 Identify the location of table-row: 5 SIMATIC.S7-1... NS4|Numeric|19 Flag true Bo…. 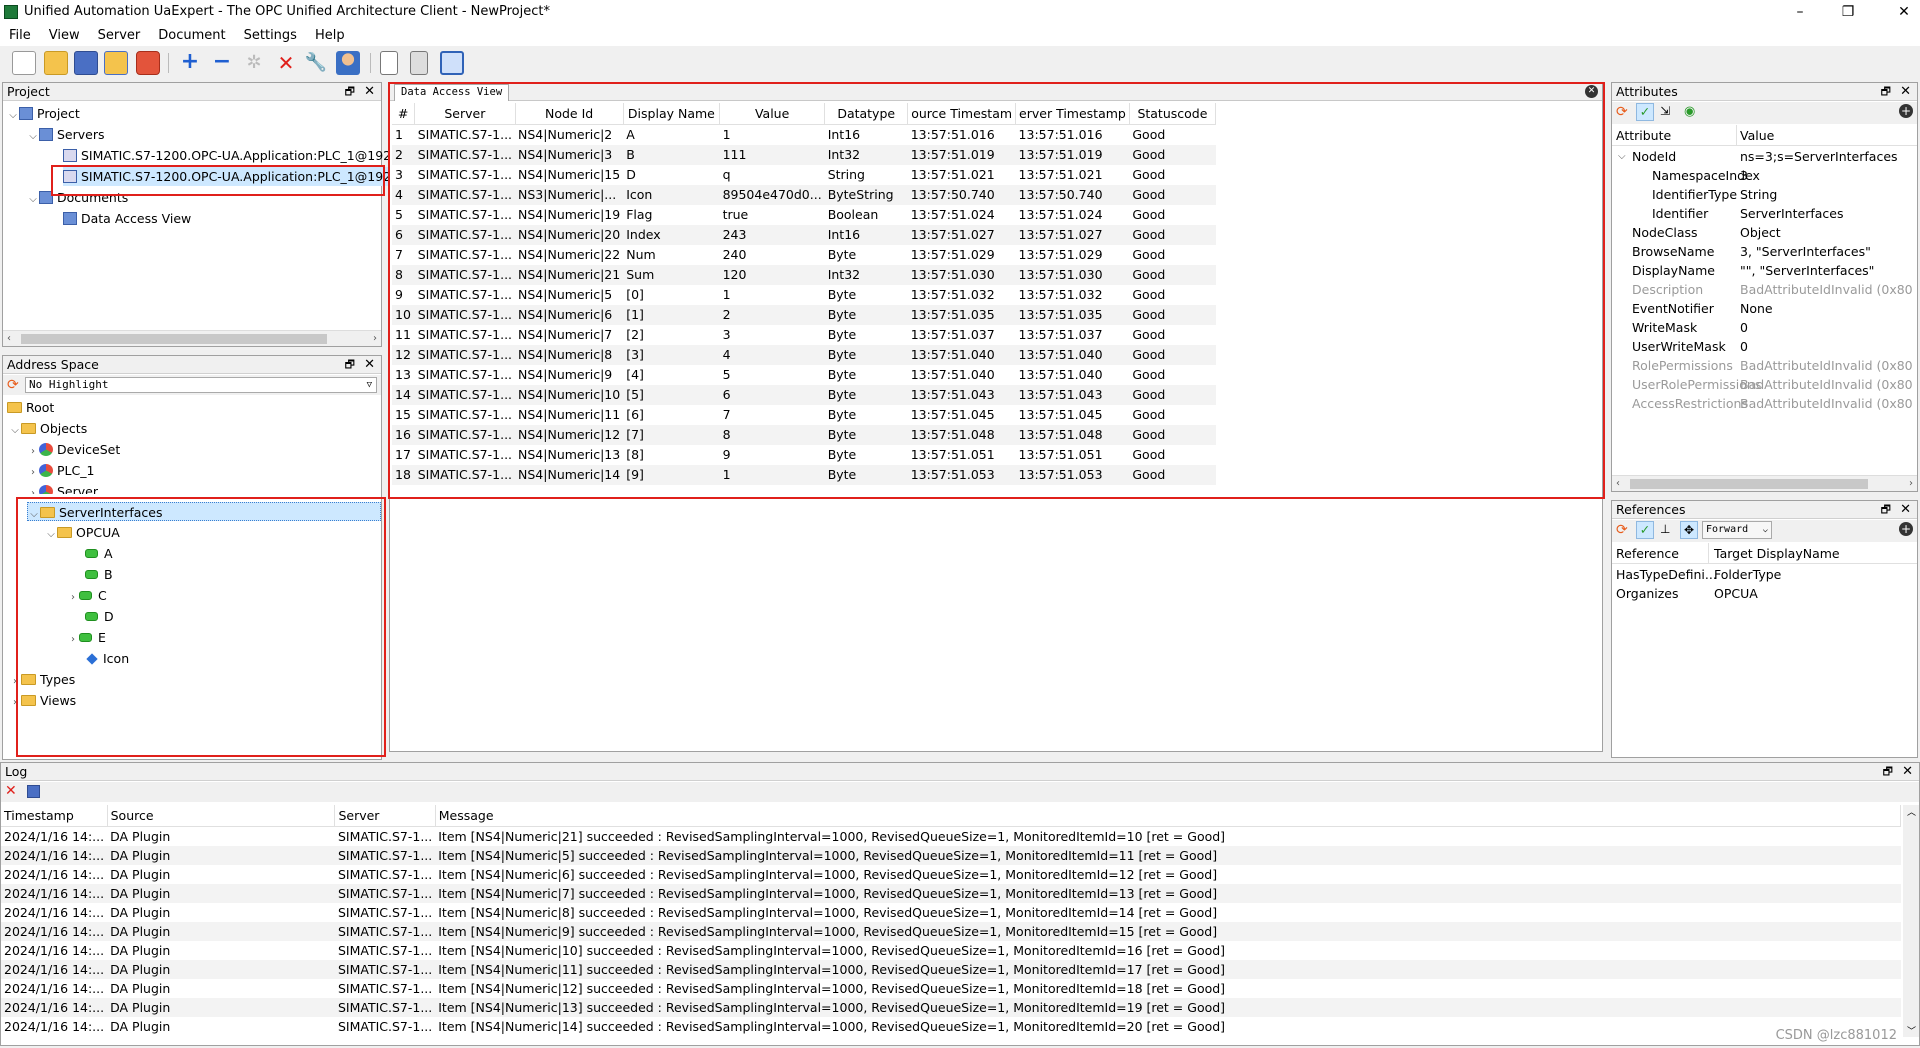
(804, 215).